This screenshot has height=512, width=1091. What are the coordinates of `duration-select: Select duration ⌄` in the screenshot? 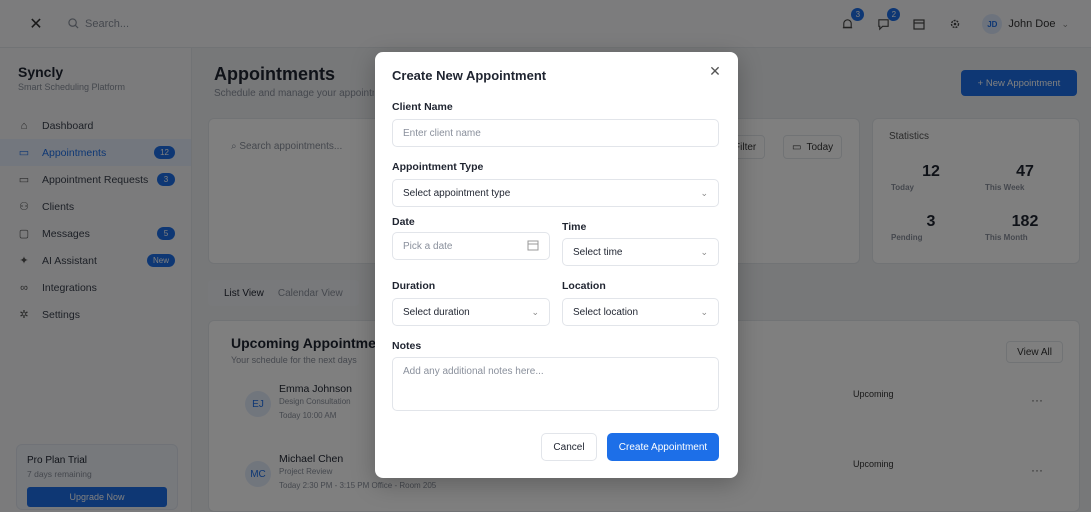 It's located at (471, 312).